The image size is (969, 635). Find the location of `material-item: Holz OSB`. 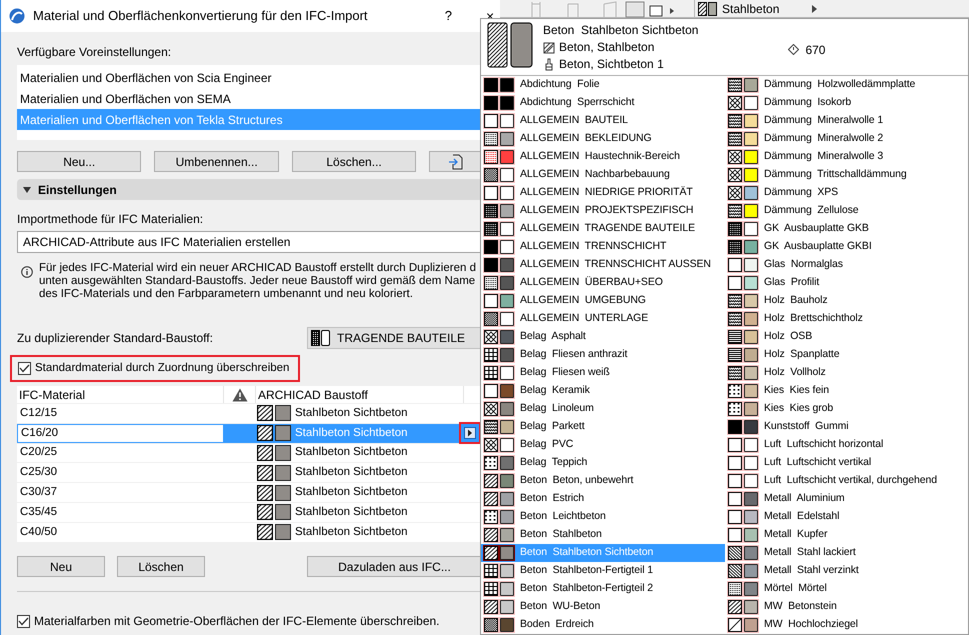

material-item: Holz OSB is located at coordinates (846, 337).